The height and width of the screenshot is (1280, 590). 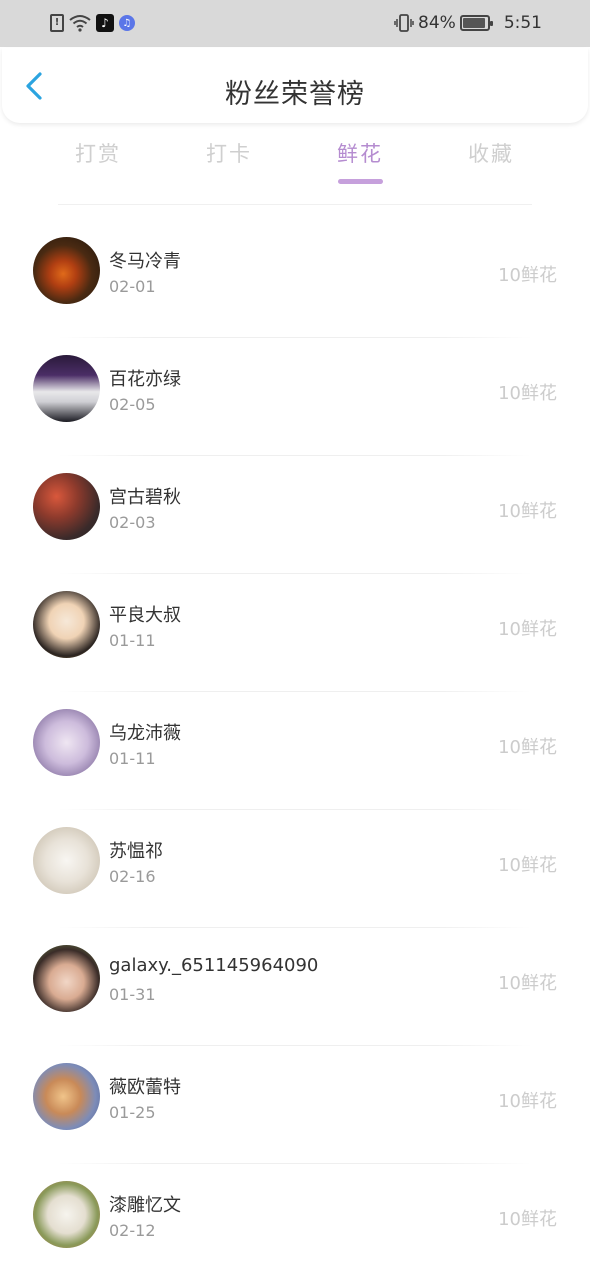 I want to click on fan-row: galaxy._651145964090 01-31 10鲜花, so click(x=295, y=987).